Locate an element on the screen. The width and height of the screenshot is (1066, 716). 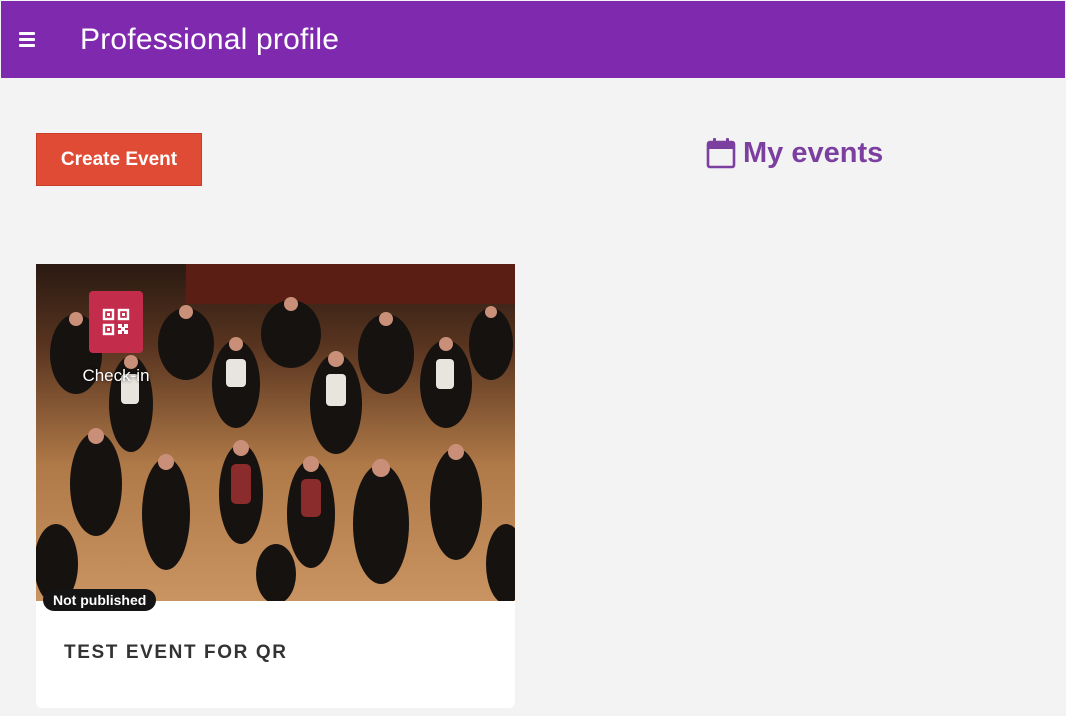
calendar-icon is located at coordinates (721, 153).